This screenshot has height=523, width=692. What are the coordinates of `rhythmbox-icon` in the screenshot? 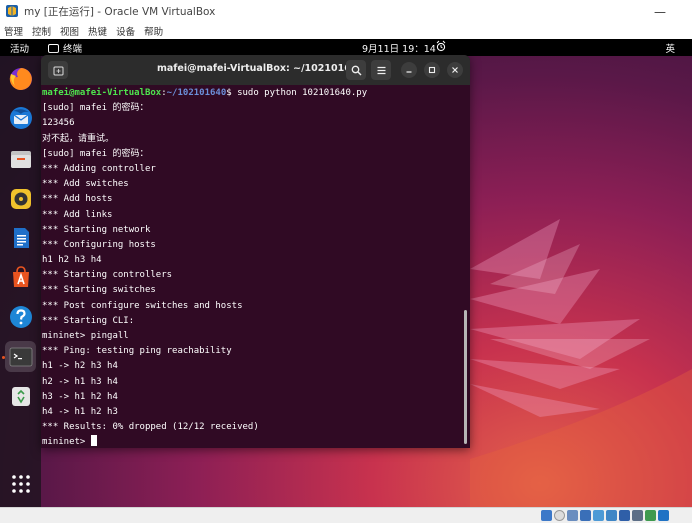 It's located at (20, 198).